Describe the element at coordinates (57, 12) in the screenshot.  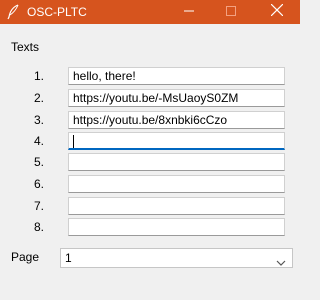
I see `window-title: OSC-PLTC` at that location.